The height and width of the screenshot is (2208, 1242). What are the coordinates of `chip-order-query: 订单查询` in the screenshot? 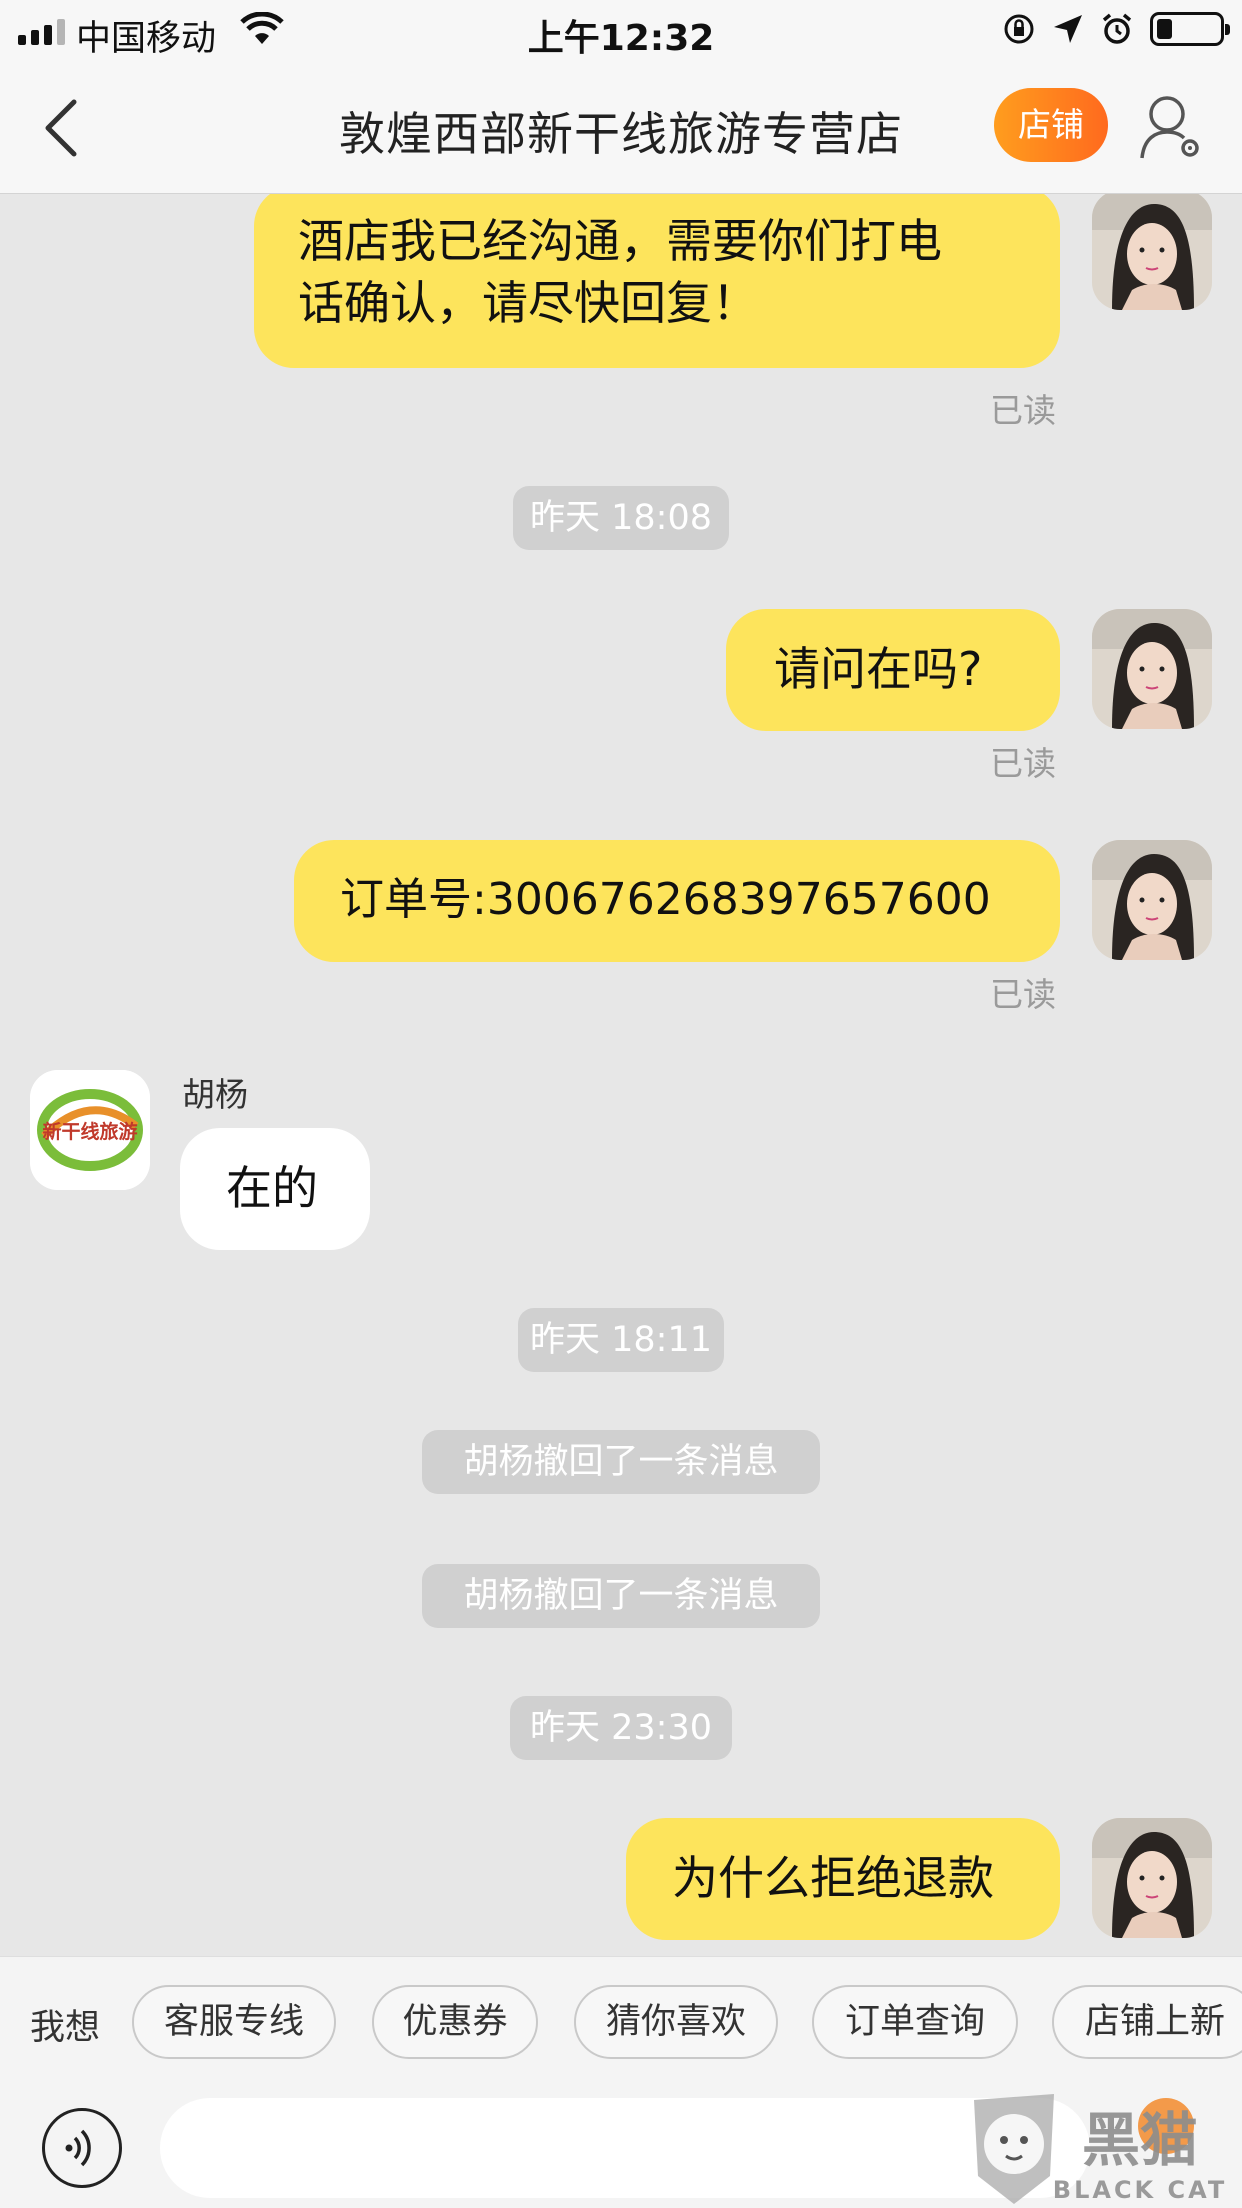 It's located at (915, 2022).